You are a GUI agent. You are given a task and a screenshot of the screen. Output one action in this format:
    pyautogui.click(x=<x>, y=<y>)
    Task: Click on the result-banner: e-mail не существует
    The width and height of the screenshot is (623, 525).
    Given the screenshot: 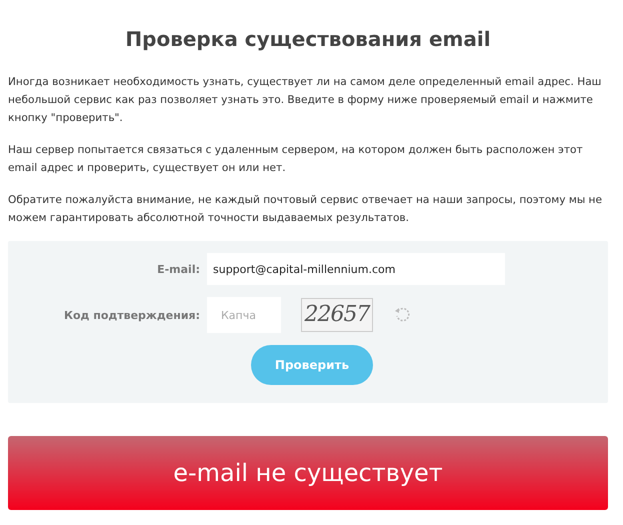 What is the action you would take?
    pyautogui.click(x=308, y=473)
    